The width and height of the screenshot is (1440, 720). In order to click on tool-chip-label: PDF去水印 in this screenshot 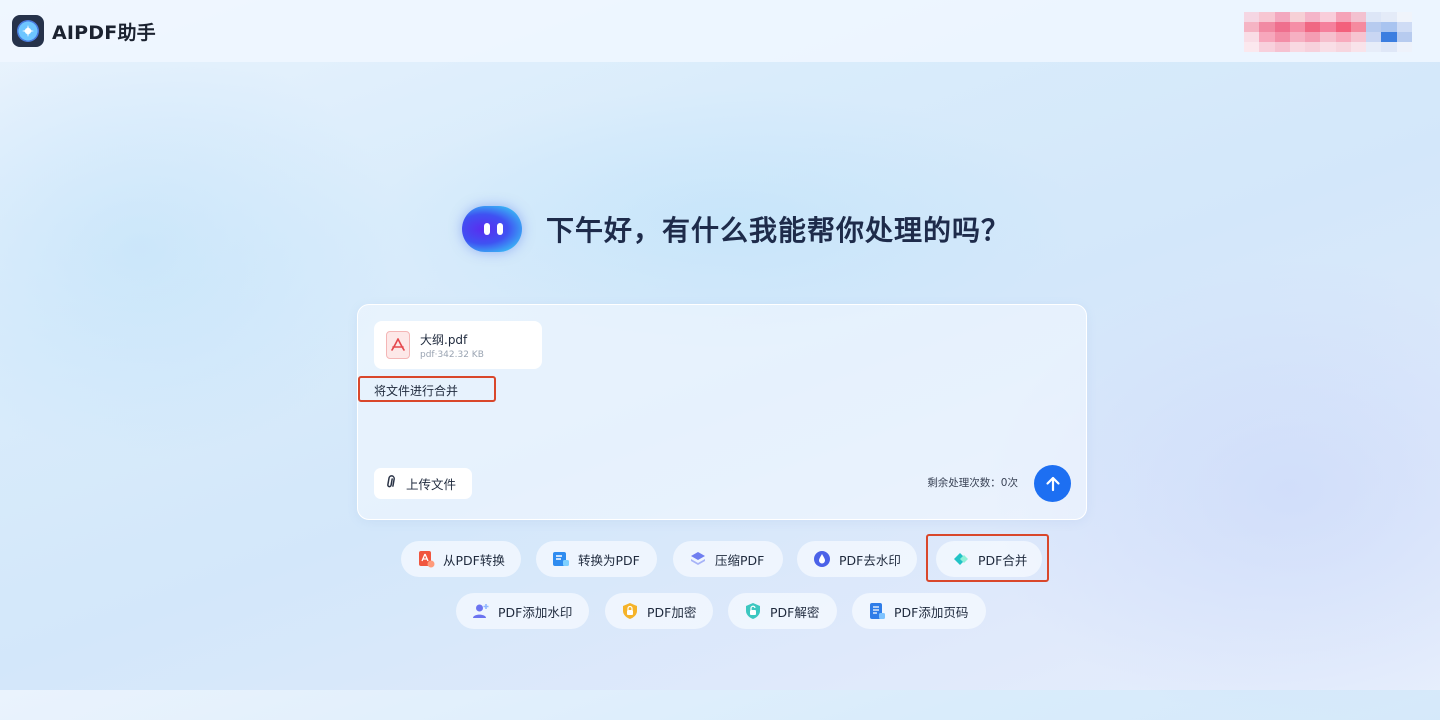, I will do `click(870, 560)`.